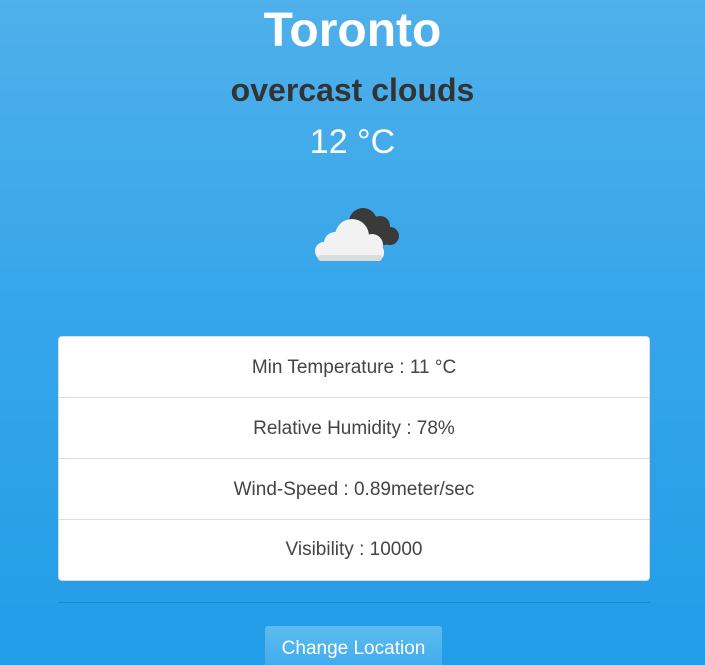 The height and width of the screenshot is (665, 705). Describe the element at coordinates (352, 30) in the screenshot. I see `city-name: Toronto` at that location.